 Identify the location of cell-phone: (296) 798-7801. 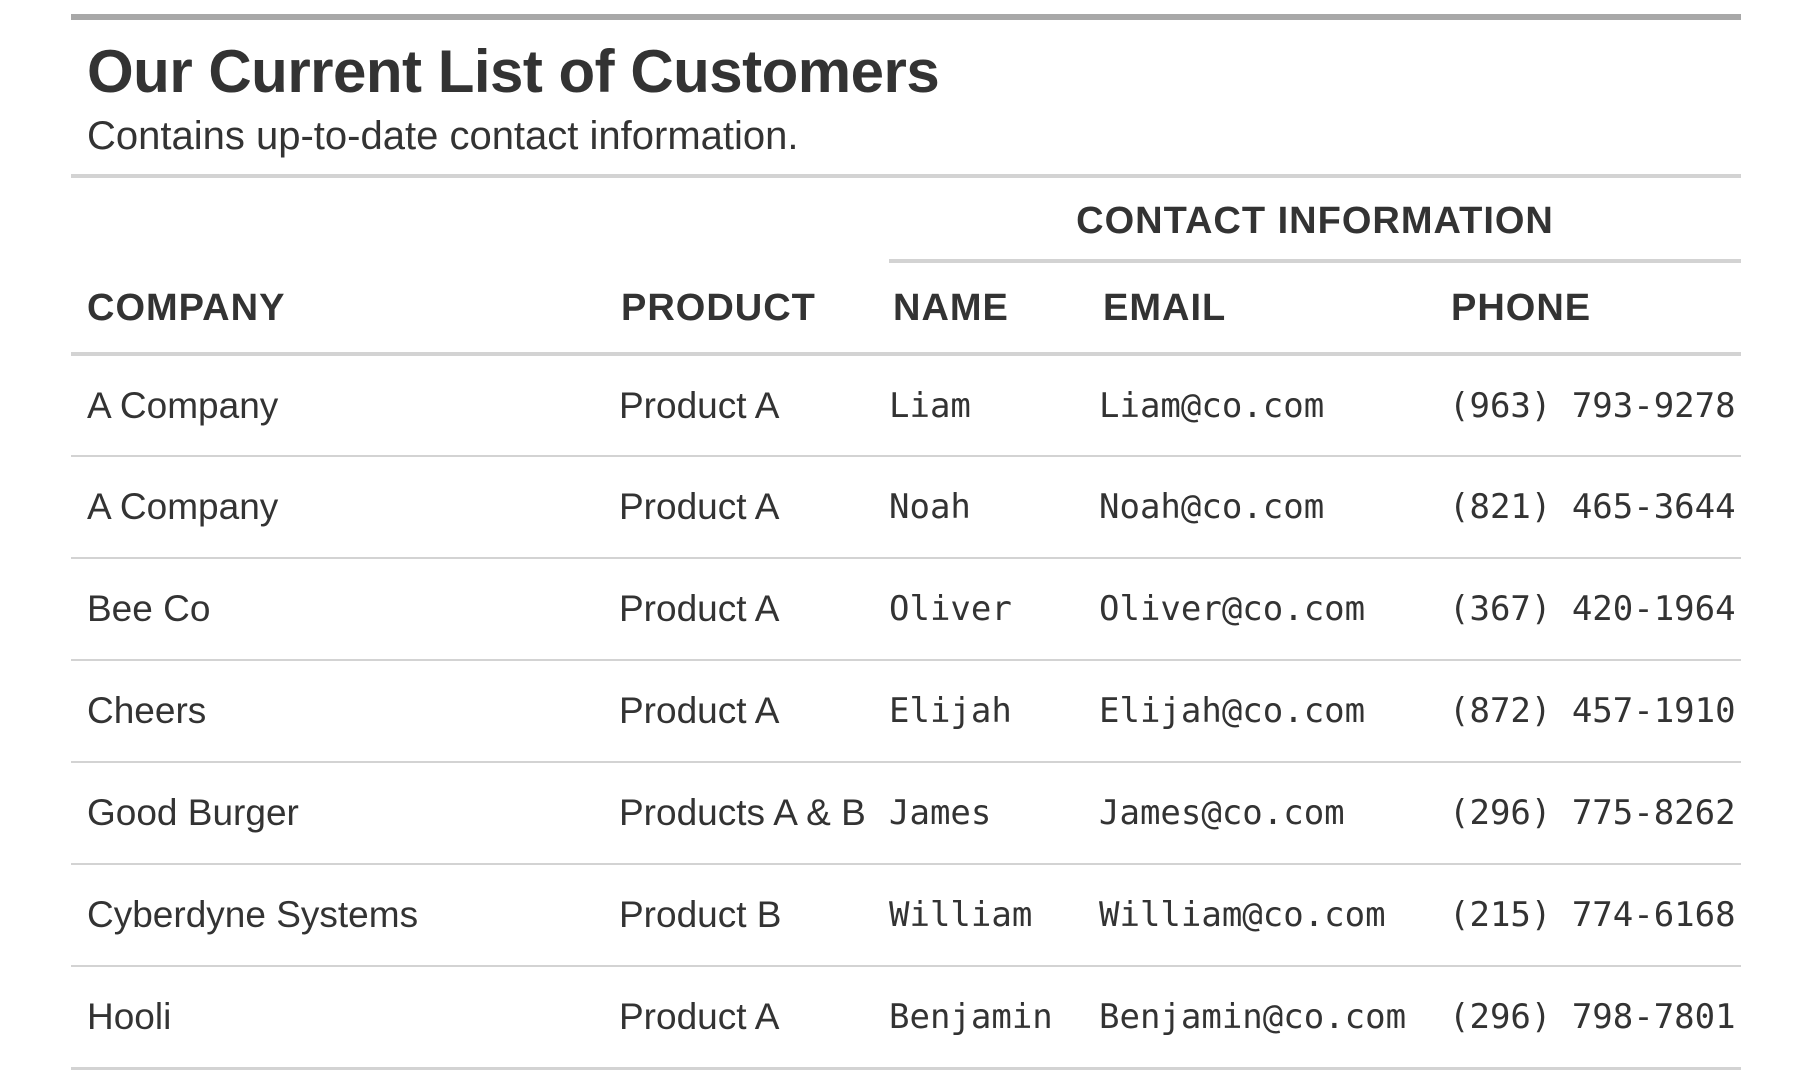
(1588, 1018).